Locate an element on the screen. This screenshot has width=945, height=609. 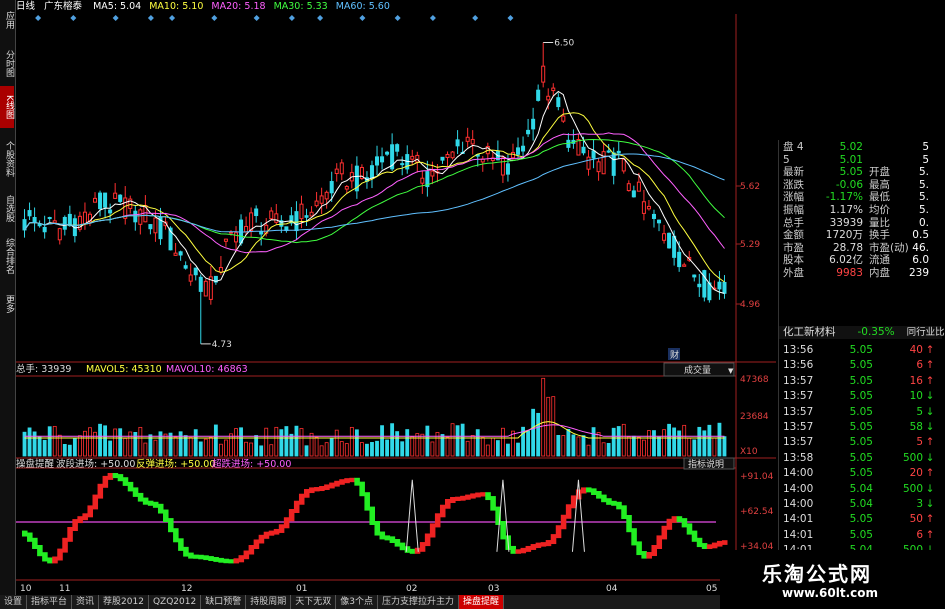
indicator-axis-label: +62.54 is located at coordinates (757, 512).